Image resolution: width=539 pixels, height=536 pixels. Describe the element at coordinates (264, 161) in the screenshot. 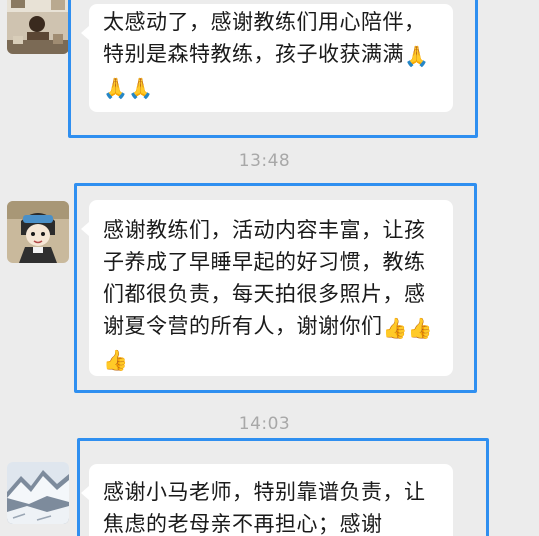

I see `timestamp: 13:48` at that location.